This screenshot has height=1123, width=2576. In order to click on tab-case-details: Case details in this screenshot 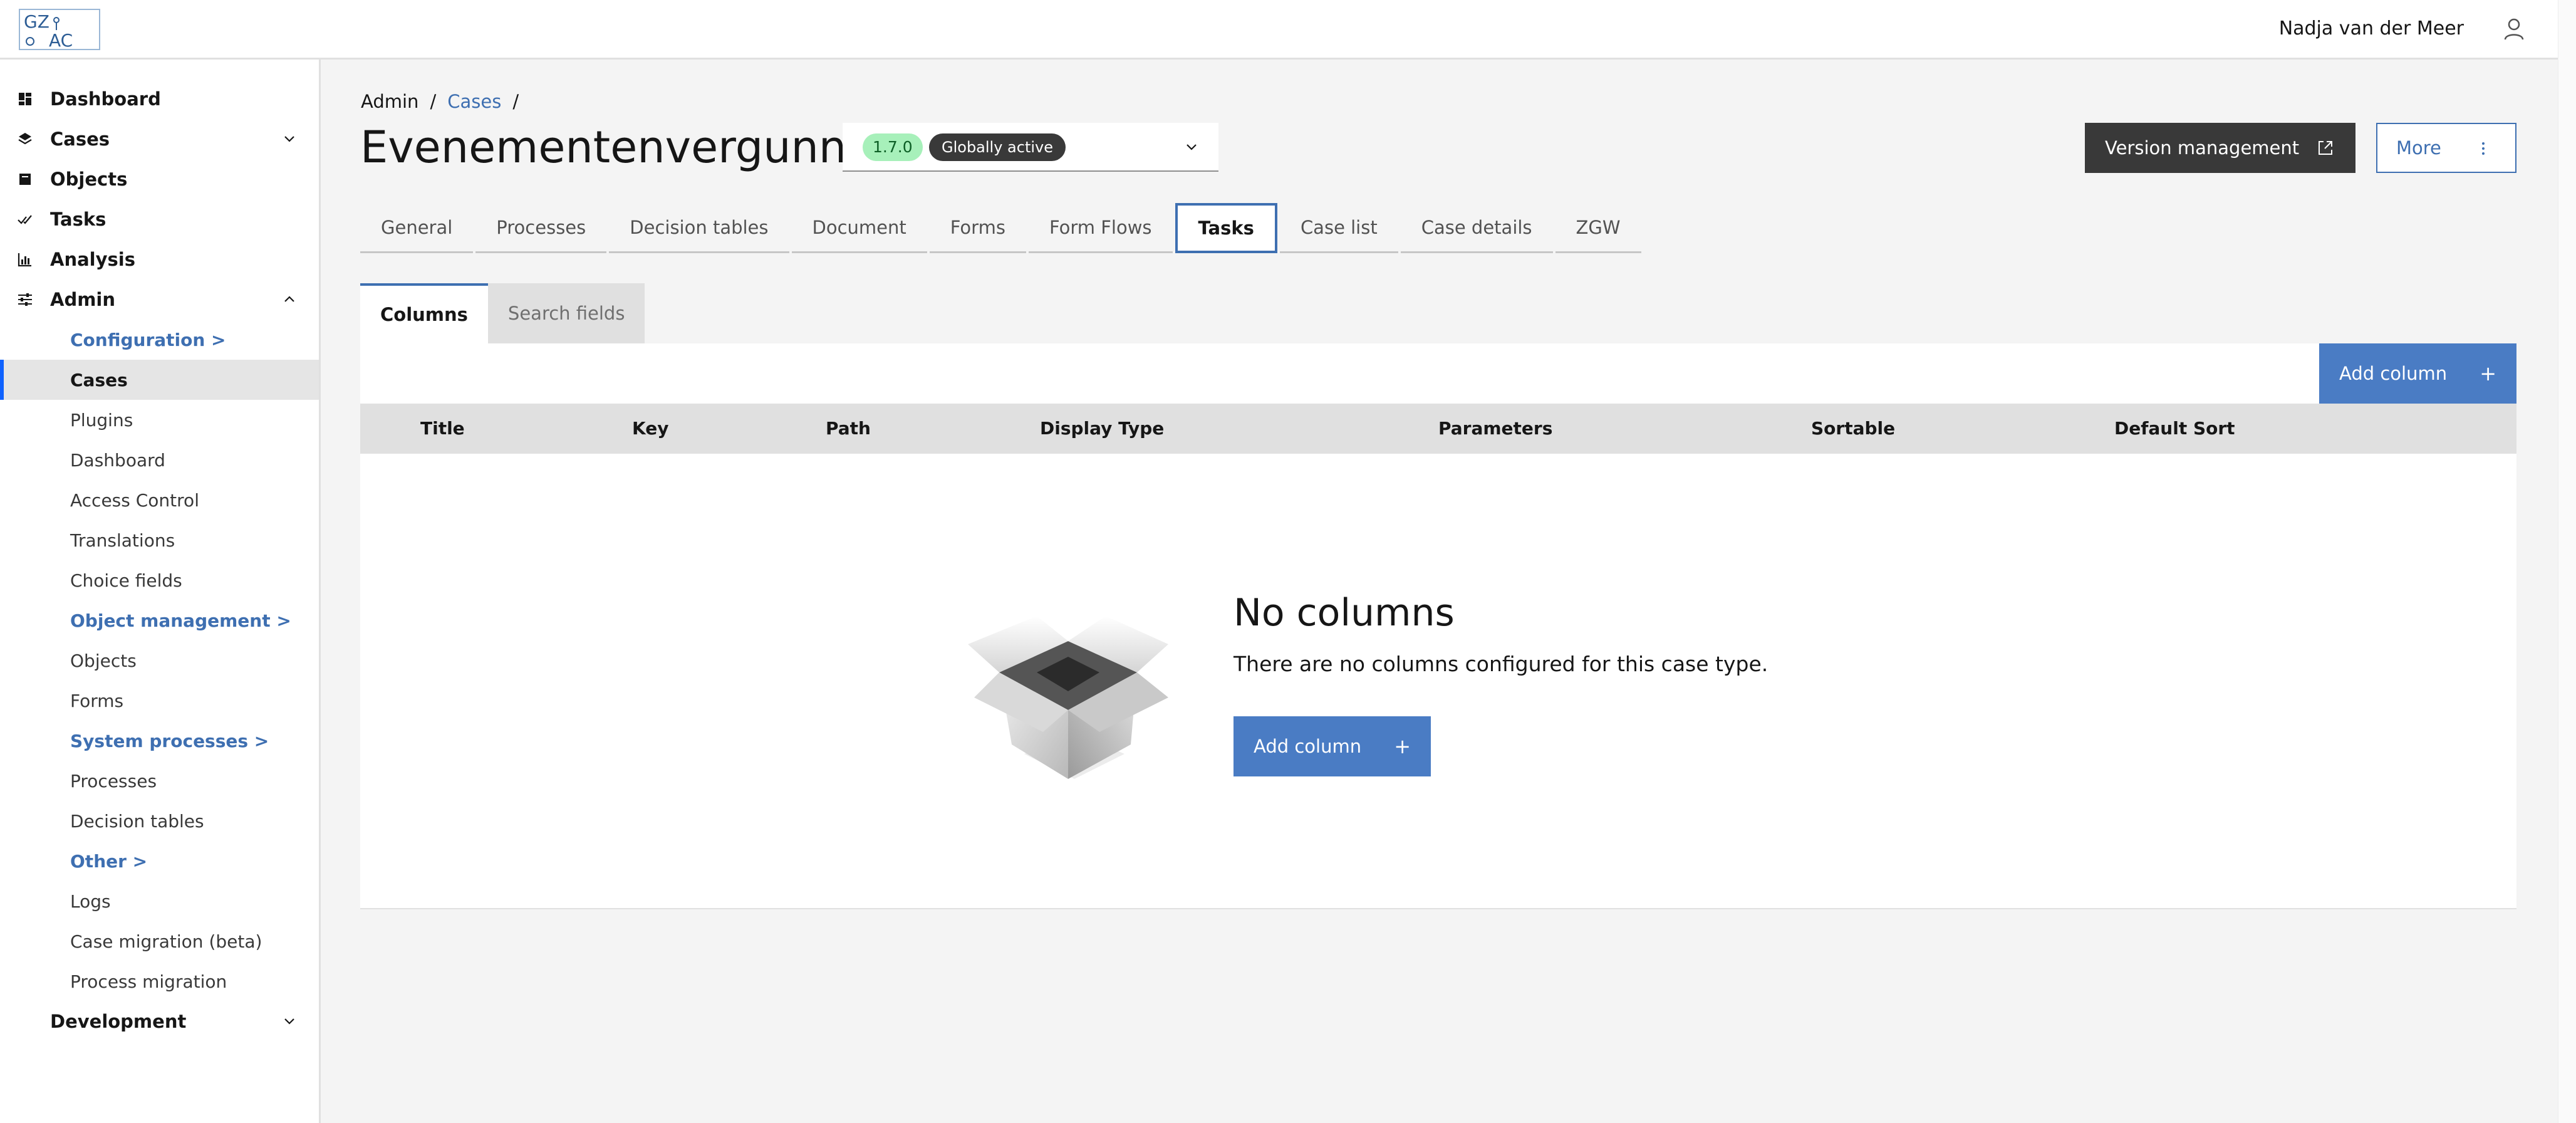, I will do `click(1476, 228)`.